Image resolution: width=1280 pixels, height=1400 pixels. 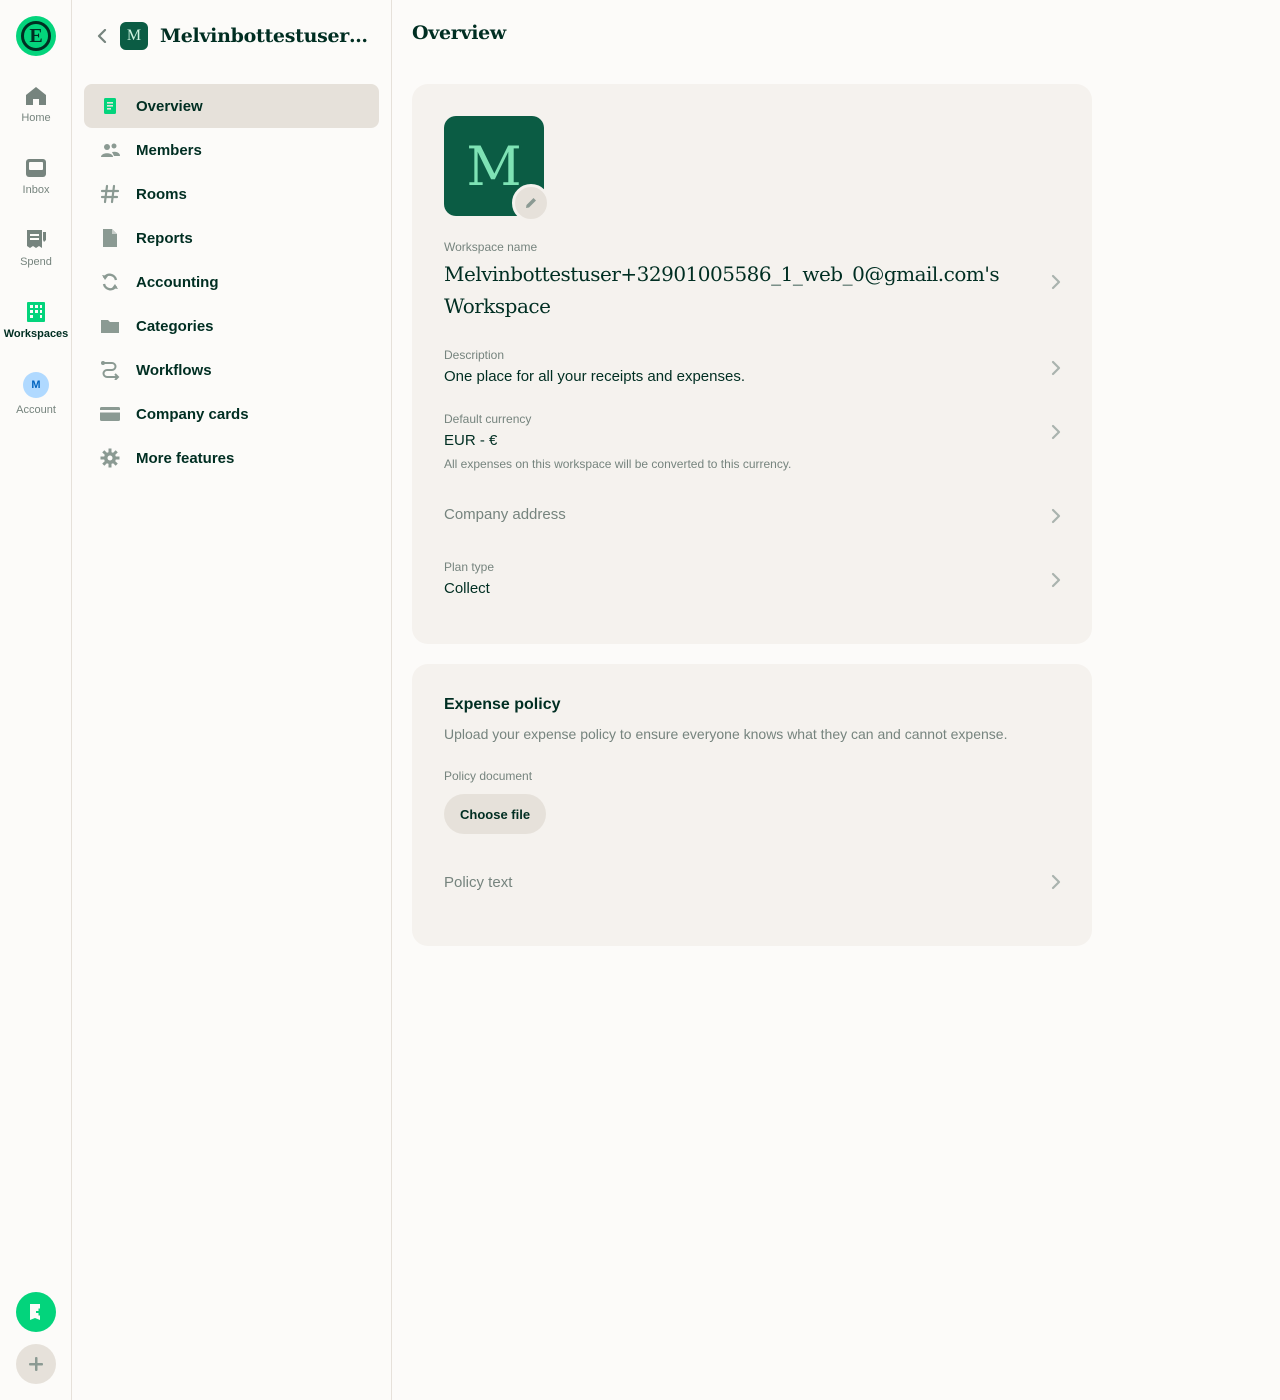 What do you see at coordinates (110, 282) in the screenshot?
I see `sync-icon` at bounding box center [110, 282].